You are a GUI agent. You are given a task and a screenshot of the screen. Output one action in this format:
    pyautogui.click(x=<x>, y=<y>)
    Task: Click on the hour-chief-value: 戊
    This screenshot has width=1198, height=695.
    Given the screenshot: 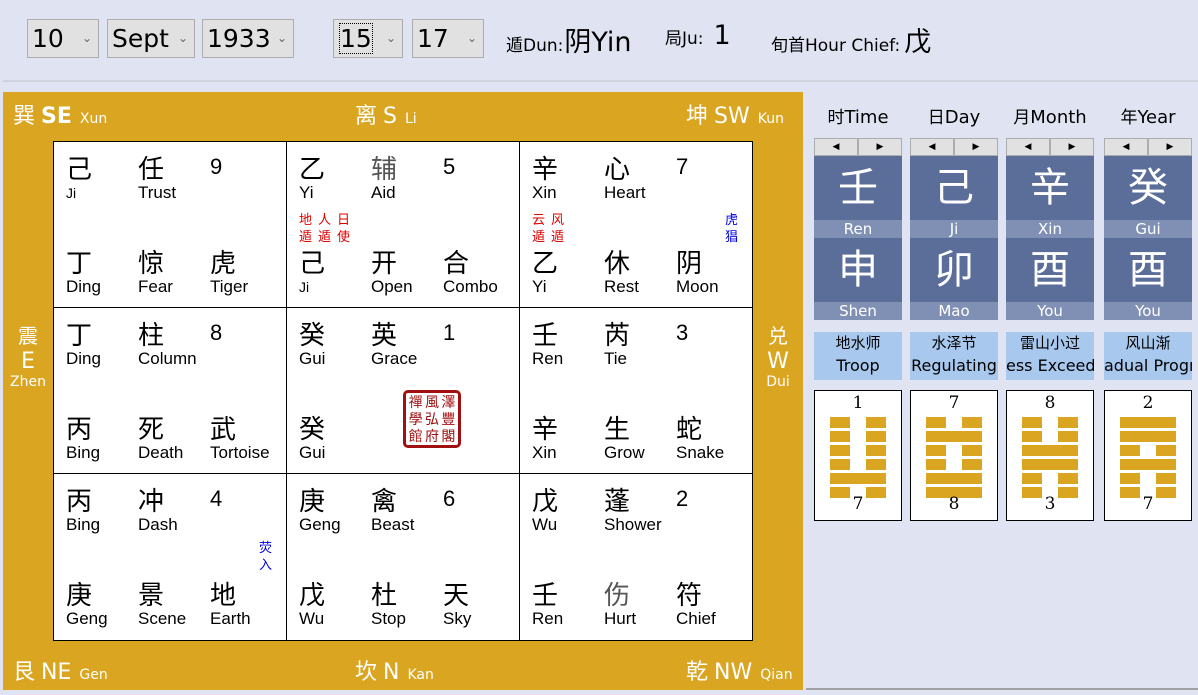 What is the action you would take?
    pyautogui.click(x=918, y=42)
    